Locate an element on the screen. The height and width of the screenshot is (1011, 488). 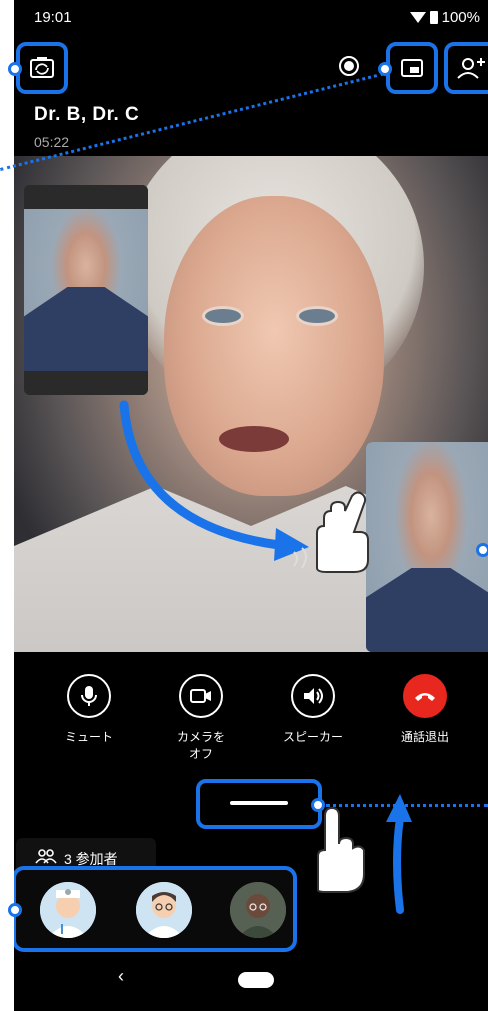
speaker-label: スピーカー is located at coordinates (312, 737).